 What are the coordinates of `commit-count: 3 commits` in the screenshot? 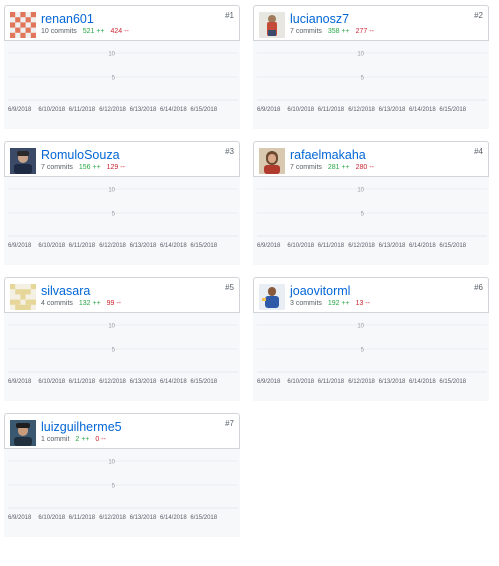 It's located at (306, 303).